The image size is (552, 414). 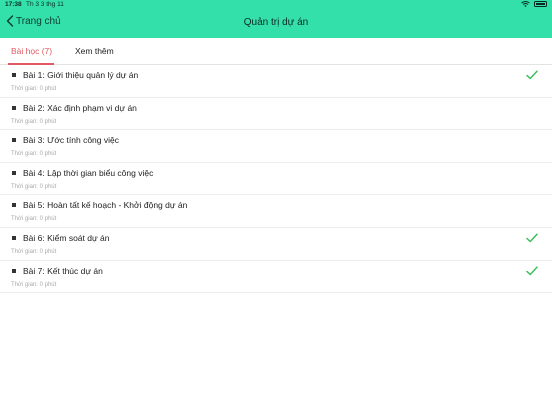 I want to click on status-indicators, so click(x=534, y=4).